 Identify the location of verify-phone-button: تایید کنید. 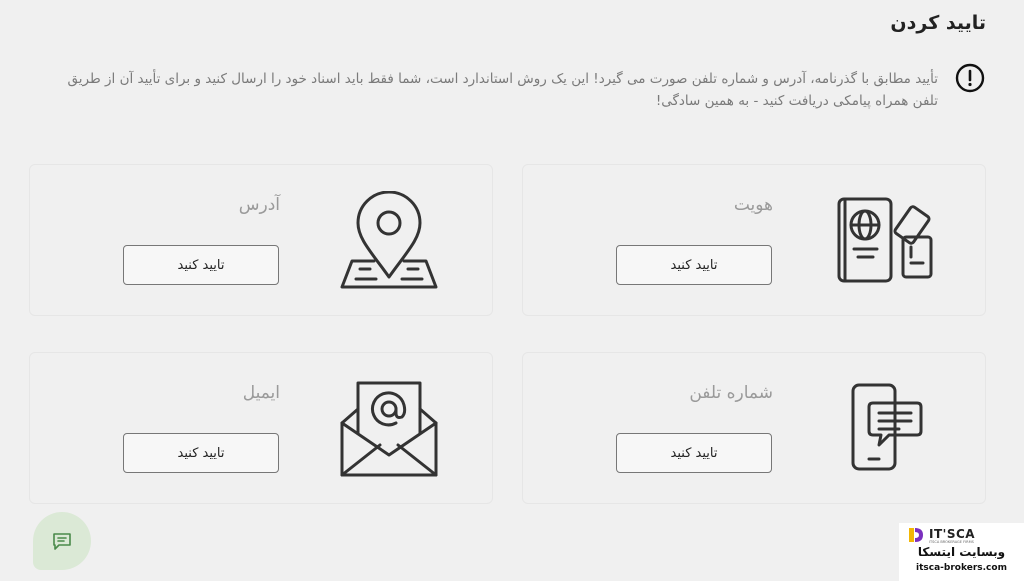
(694, 453).